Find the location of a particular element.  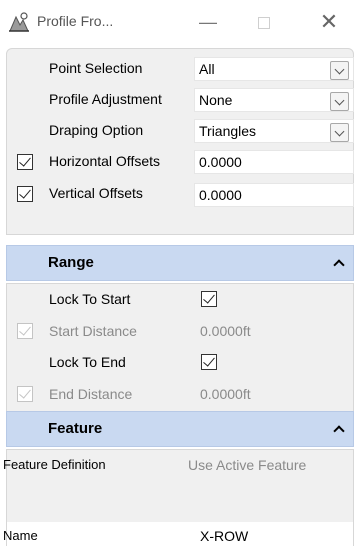

profile-adjustment-value: None is located at coordinates (216, 100).